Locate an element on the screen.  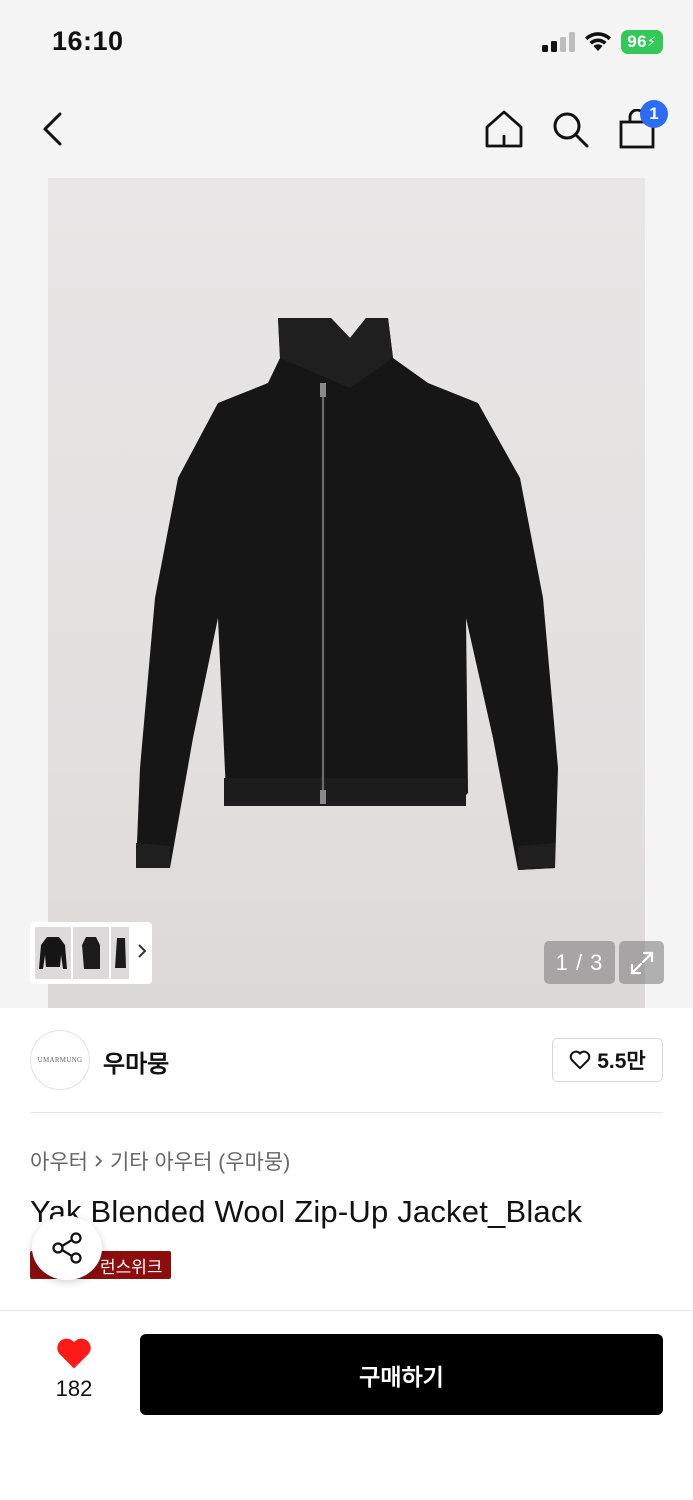
home-icon is located at coordinates (504, 129).